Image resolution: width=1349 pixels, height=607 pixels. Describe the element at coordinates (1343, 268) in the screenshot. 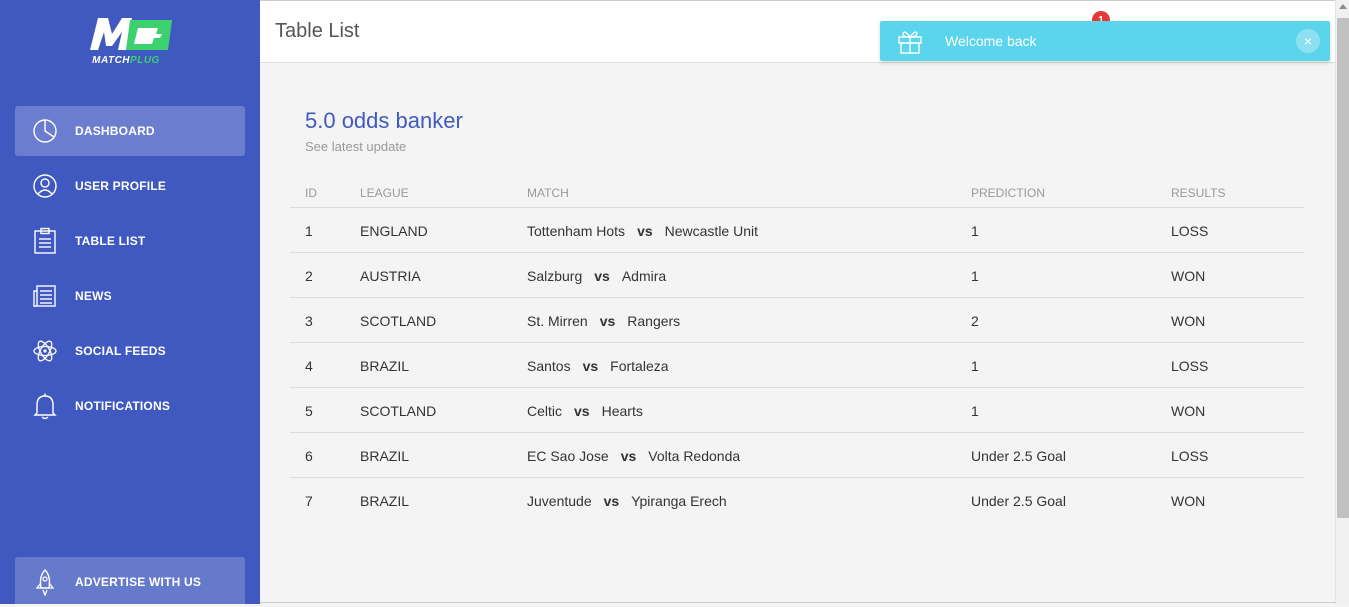

I see `scroll-thumb` at that location.